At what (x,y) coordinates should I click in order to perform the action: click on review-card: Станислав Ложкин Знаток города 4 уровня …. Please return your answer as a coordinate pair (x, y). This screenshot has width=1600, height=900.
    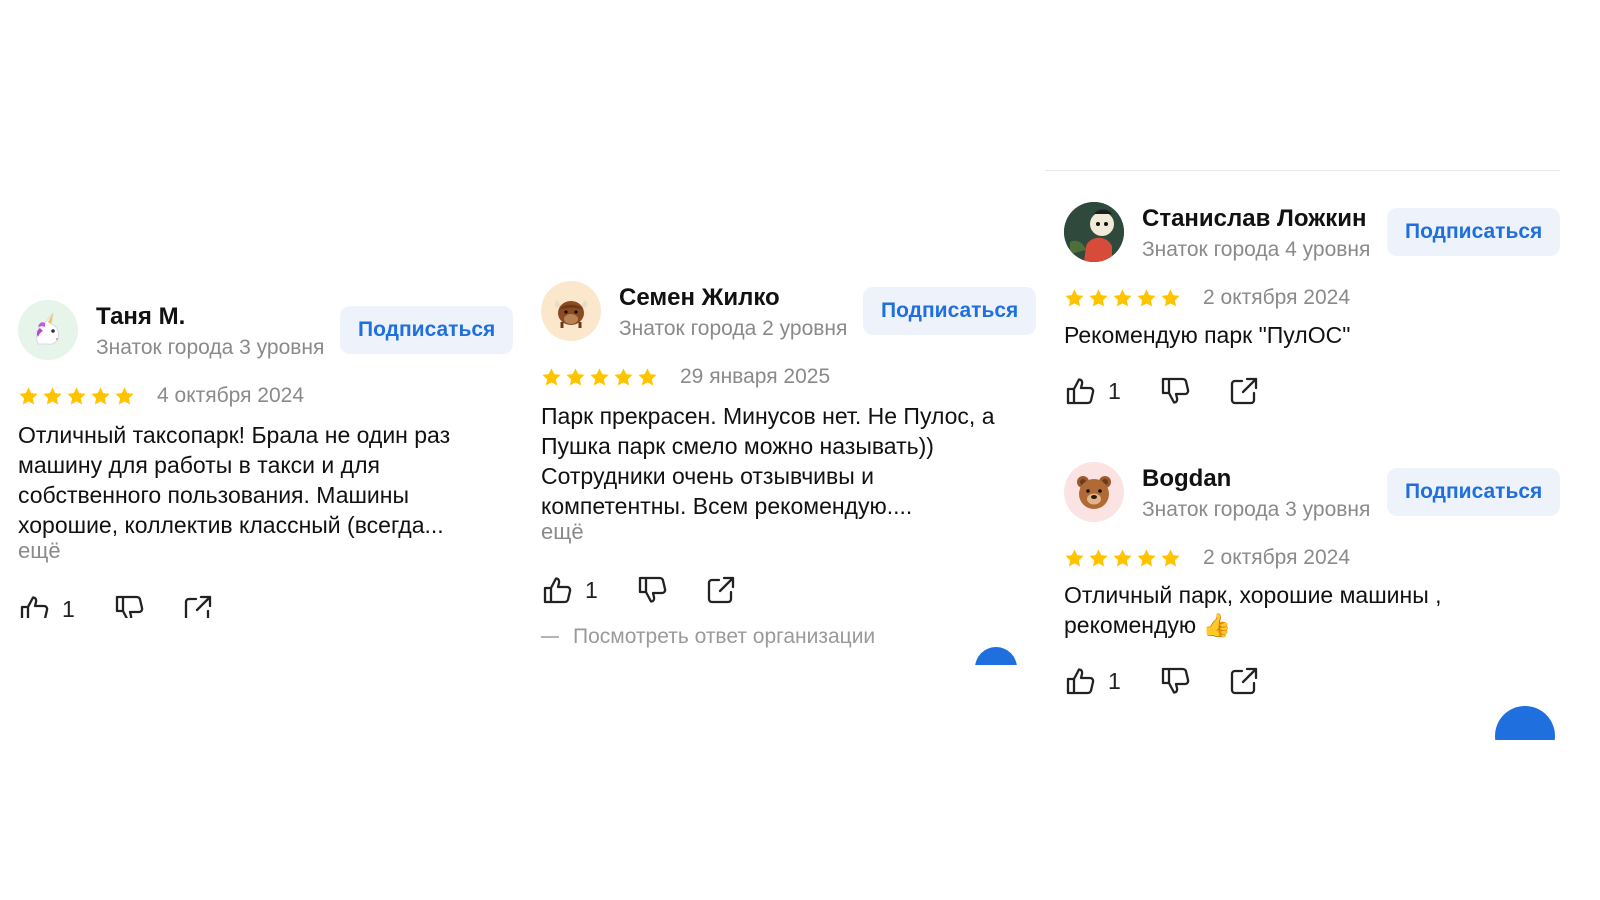
    Looking at the image, I should click on (1312, 327).